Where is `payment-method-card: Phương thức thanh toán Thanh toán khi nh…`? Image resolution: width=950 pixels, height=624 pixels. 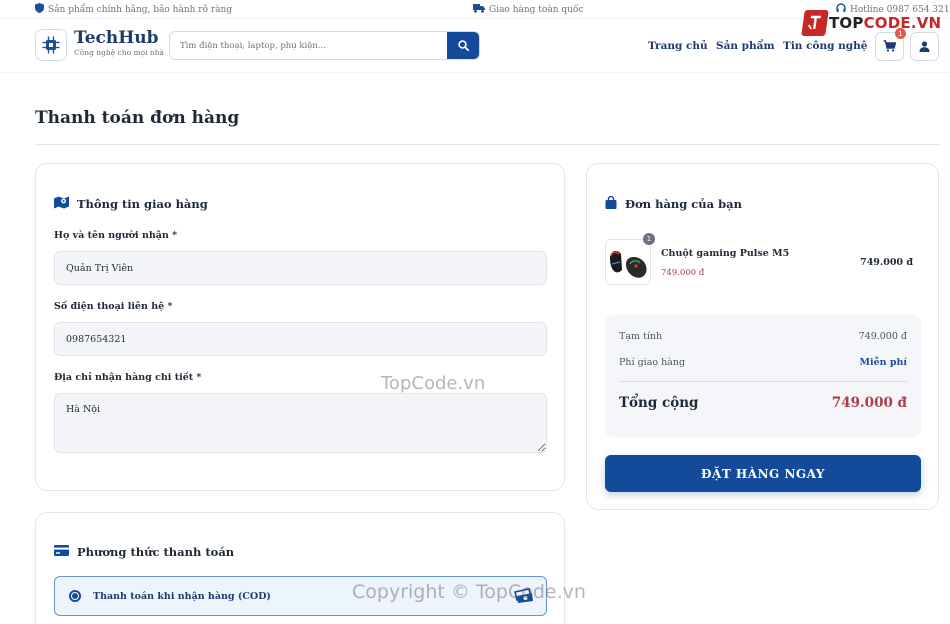 payment-method-card: Phương thức thanh toán Thanh toán khi nh… is located at coordinates (300, 568).